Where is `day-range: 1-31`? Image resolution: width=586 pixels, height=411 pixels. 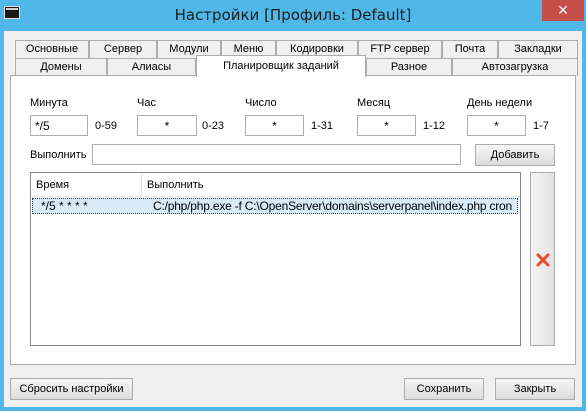 day-range: 1-31 is located at coordinates (322, 126).